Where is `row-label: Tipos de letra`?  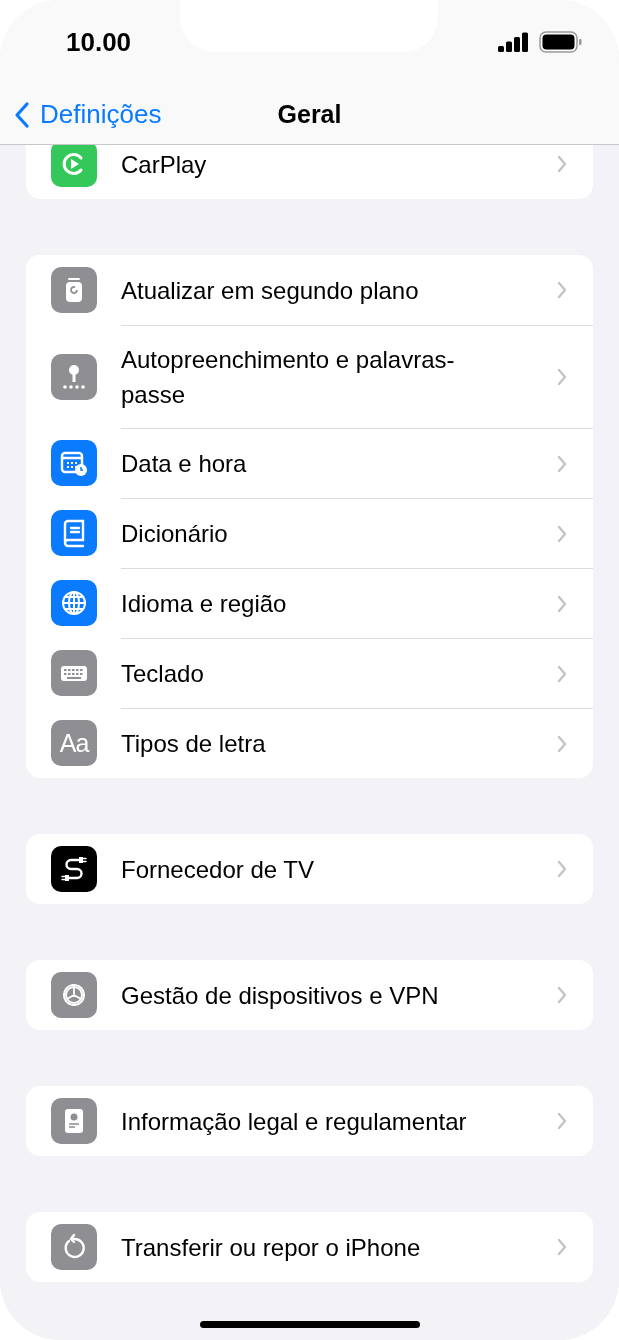 row-label: Tipos de letra is located at coordinates (194, 744).